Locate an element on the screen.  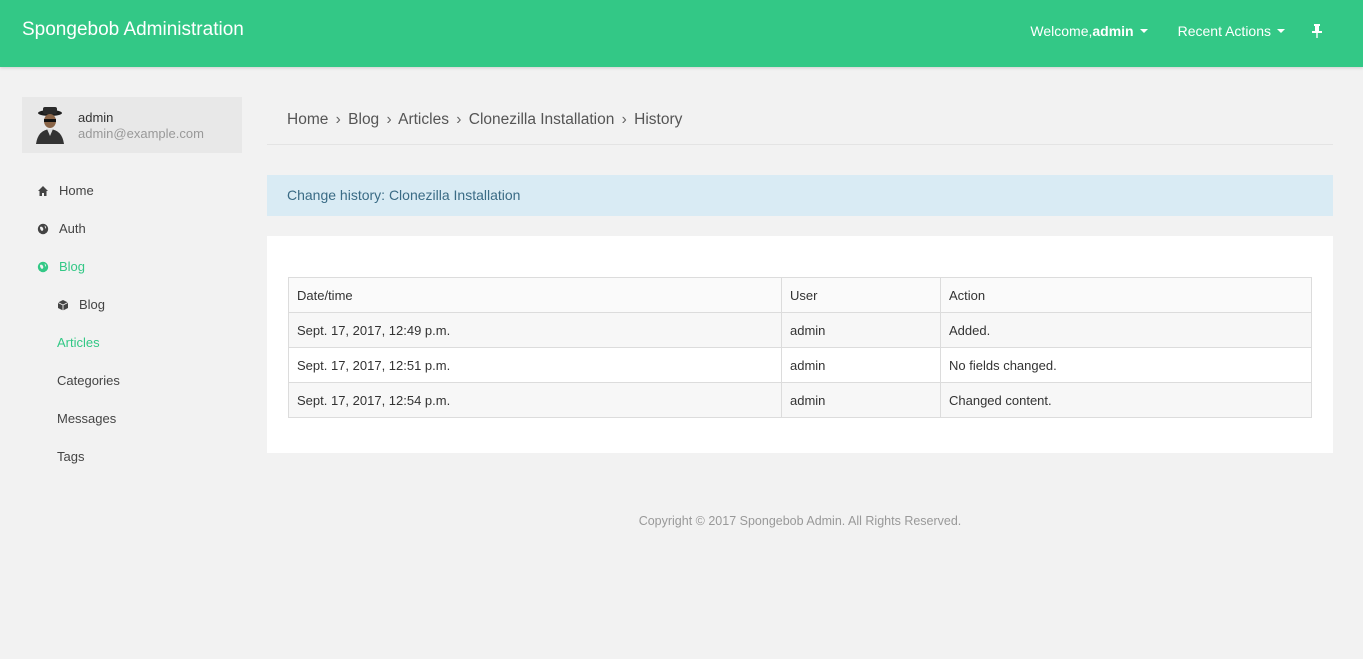
welcome-username: admin is located at coordinates (1113, 30).